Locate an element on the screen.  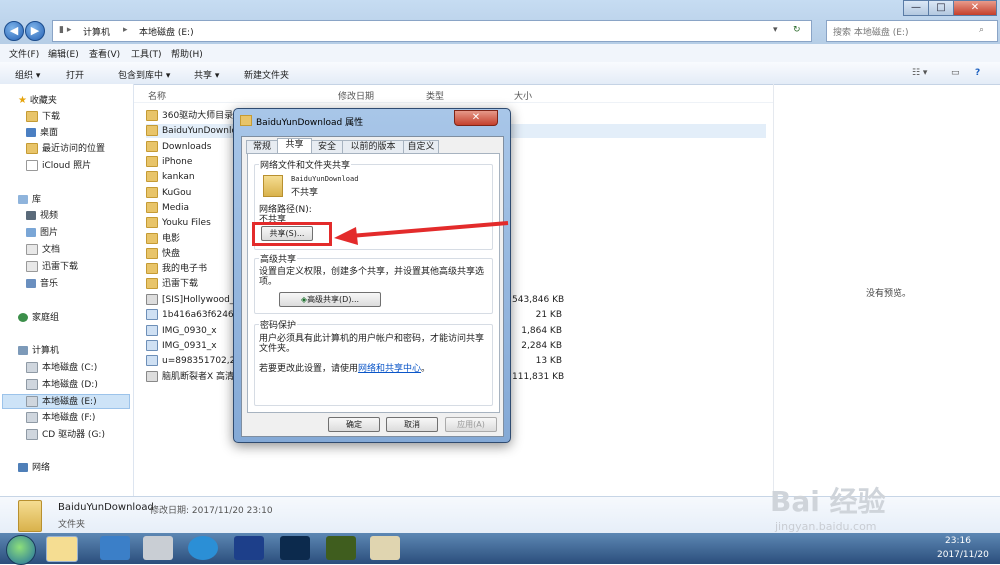
file-name: Downloads is located at coordinates (187, 147).